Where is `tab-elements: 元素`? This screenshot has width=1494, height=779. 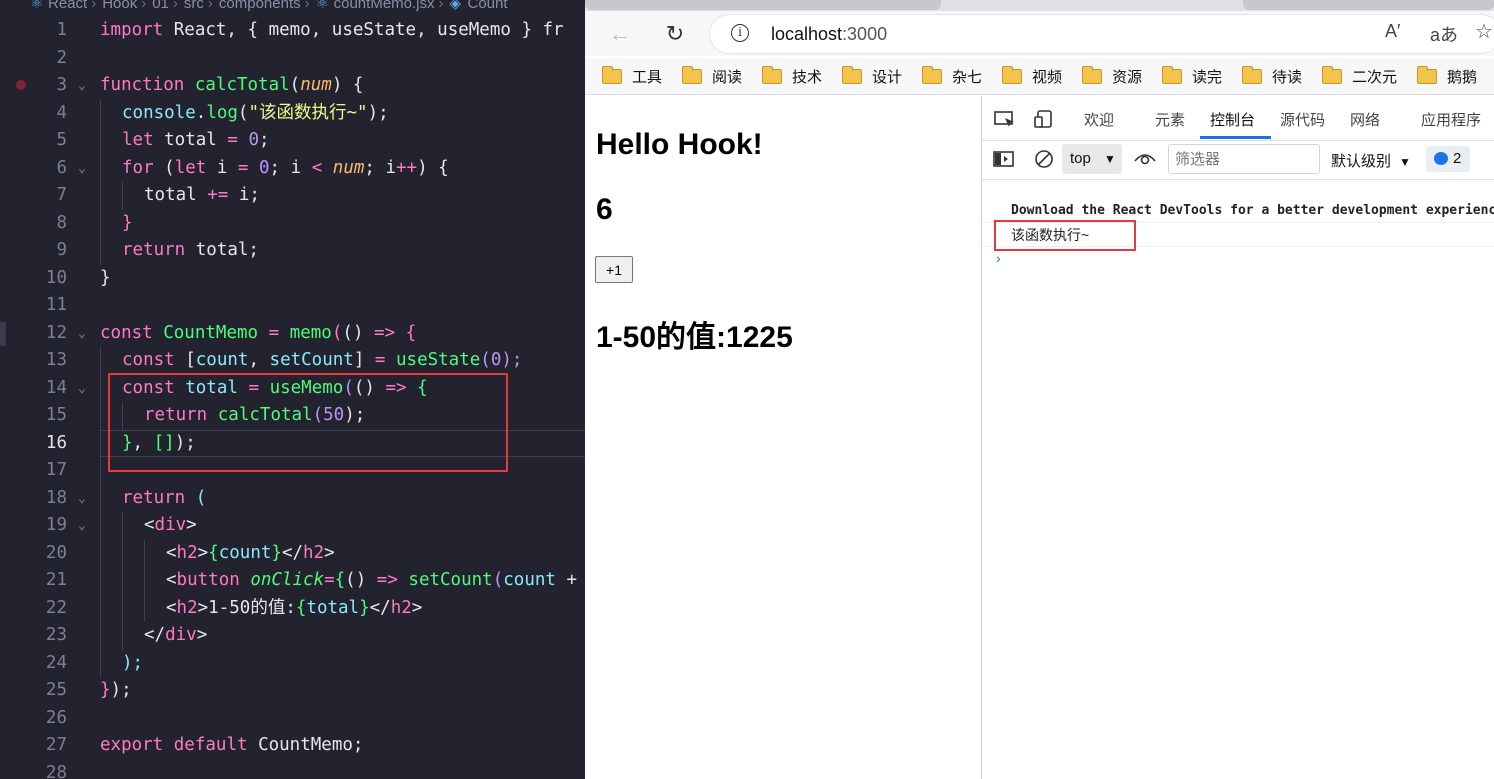 tab-elements: 元素 is located at coordinates (1170, 119).